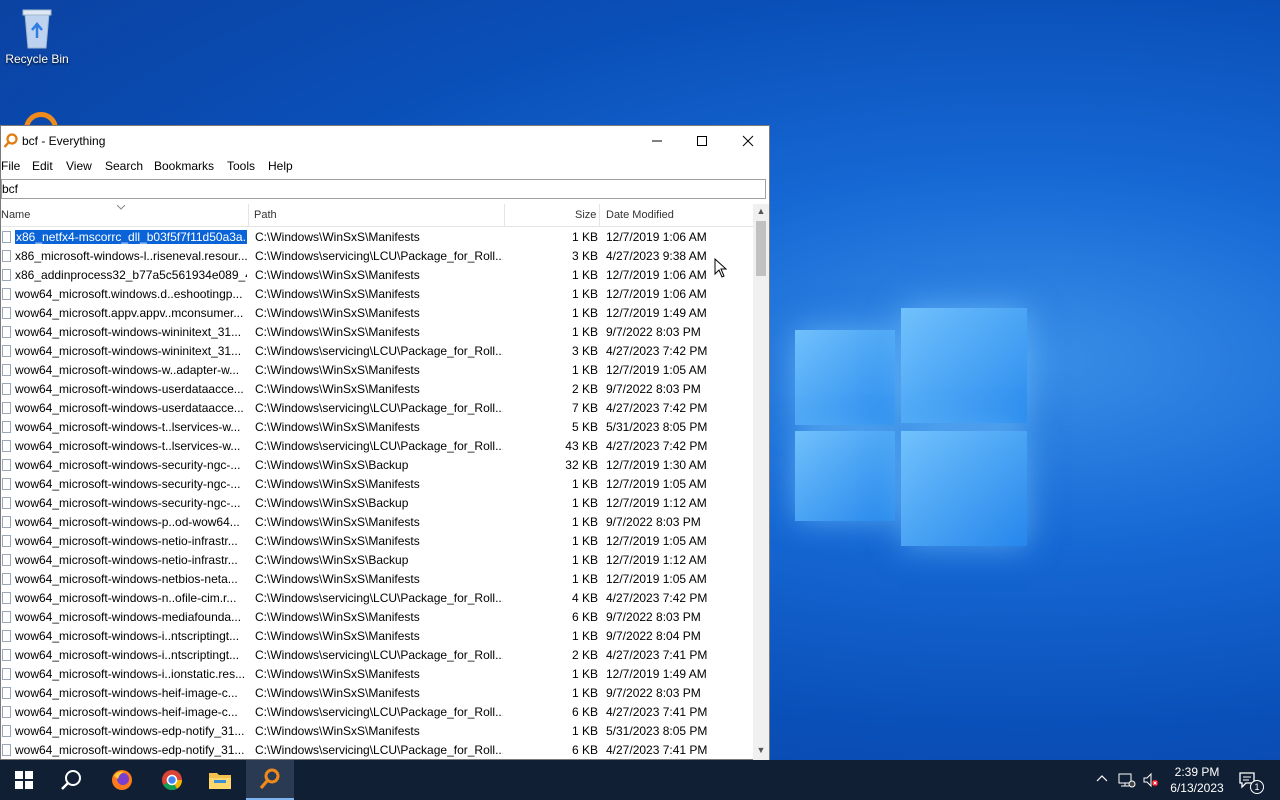 The image size is (1280, 800). What do you see at coordinates (122, 780) in the screenshot?
I see `firefox-taskbar-button` at bounding box center [122, 780].